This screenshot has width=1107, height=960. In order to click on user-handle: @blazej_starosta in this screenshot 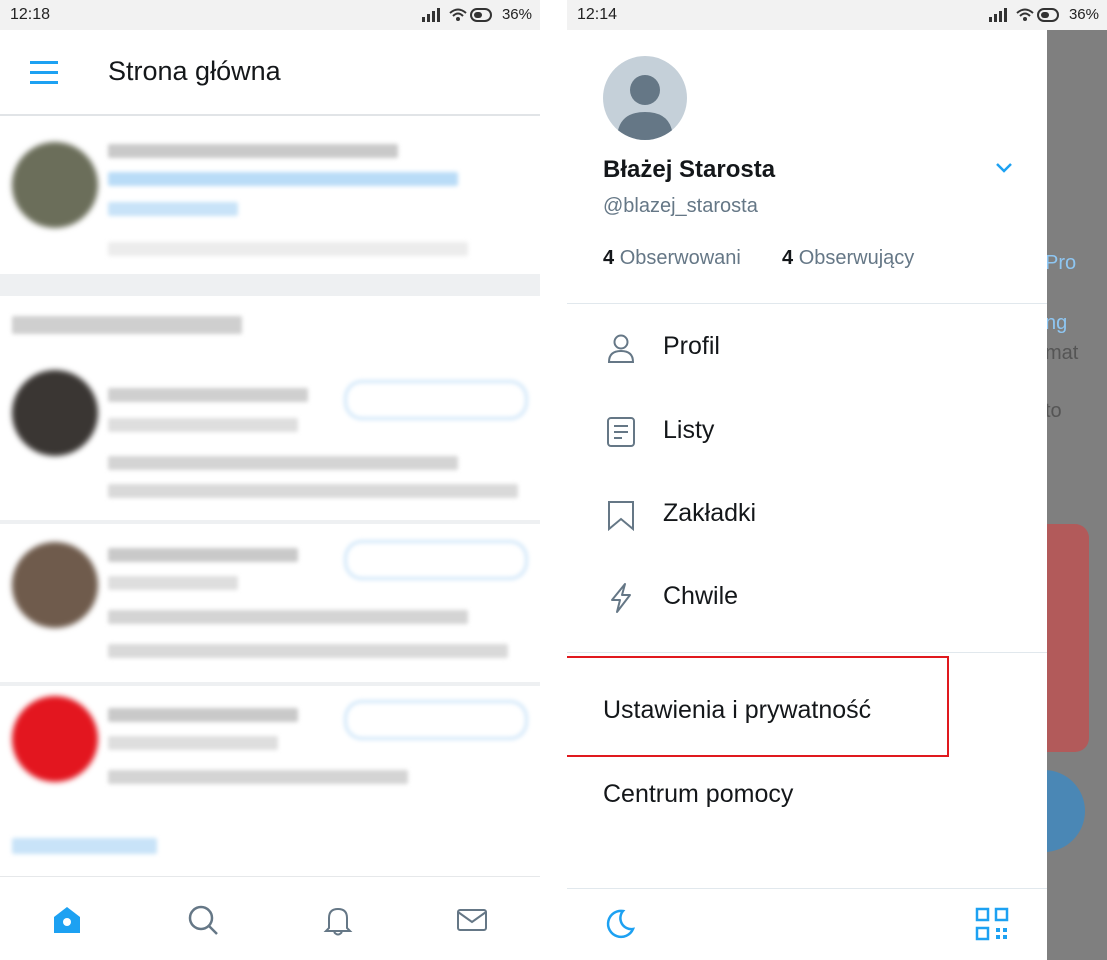, I will do `click(680, 206)`.